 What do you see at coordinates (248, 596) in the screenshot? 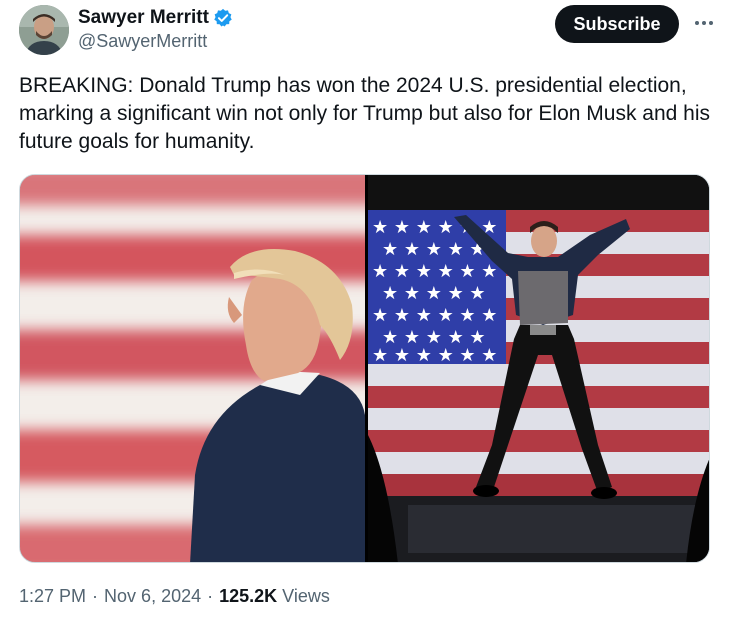
I see `views-count: 125.2K` at bounding box center [248, 596].